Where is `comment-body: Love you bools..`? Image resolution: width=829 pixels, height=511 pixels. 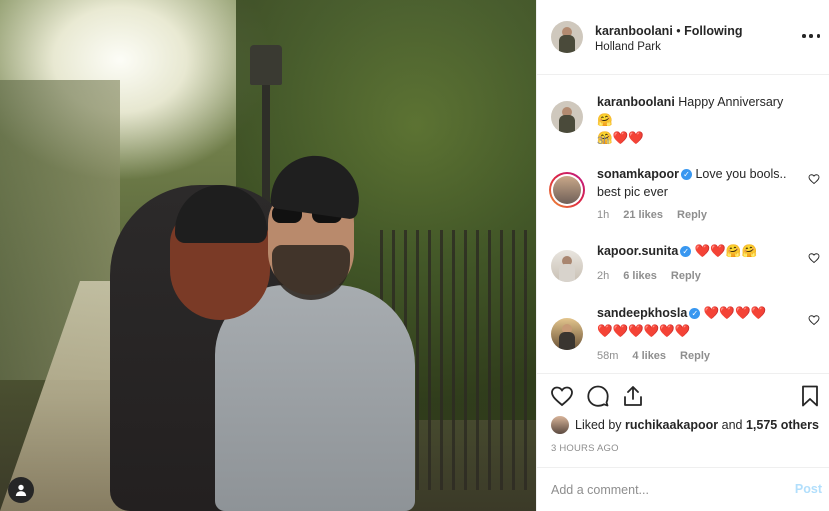 comment-body: Love you bools.. is located at coordinates (741, 174).